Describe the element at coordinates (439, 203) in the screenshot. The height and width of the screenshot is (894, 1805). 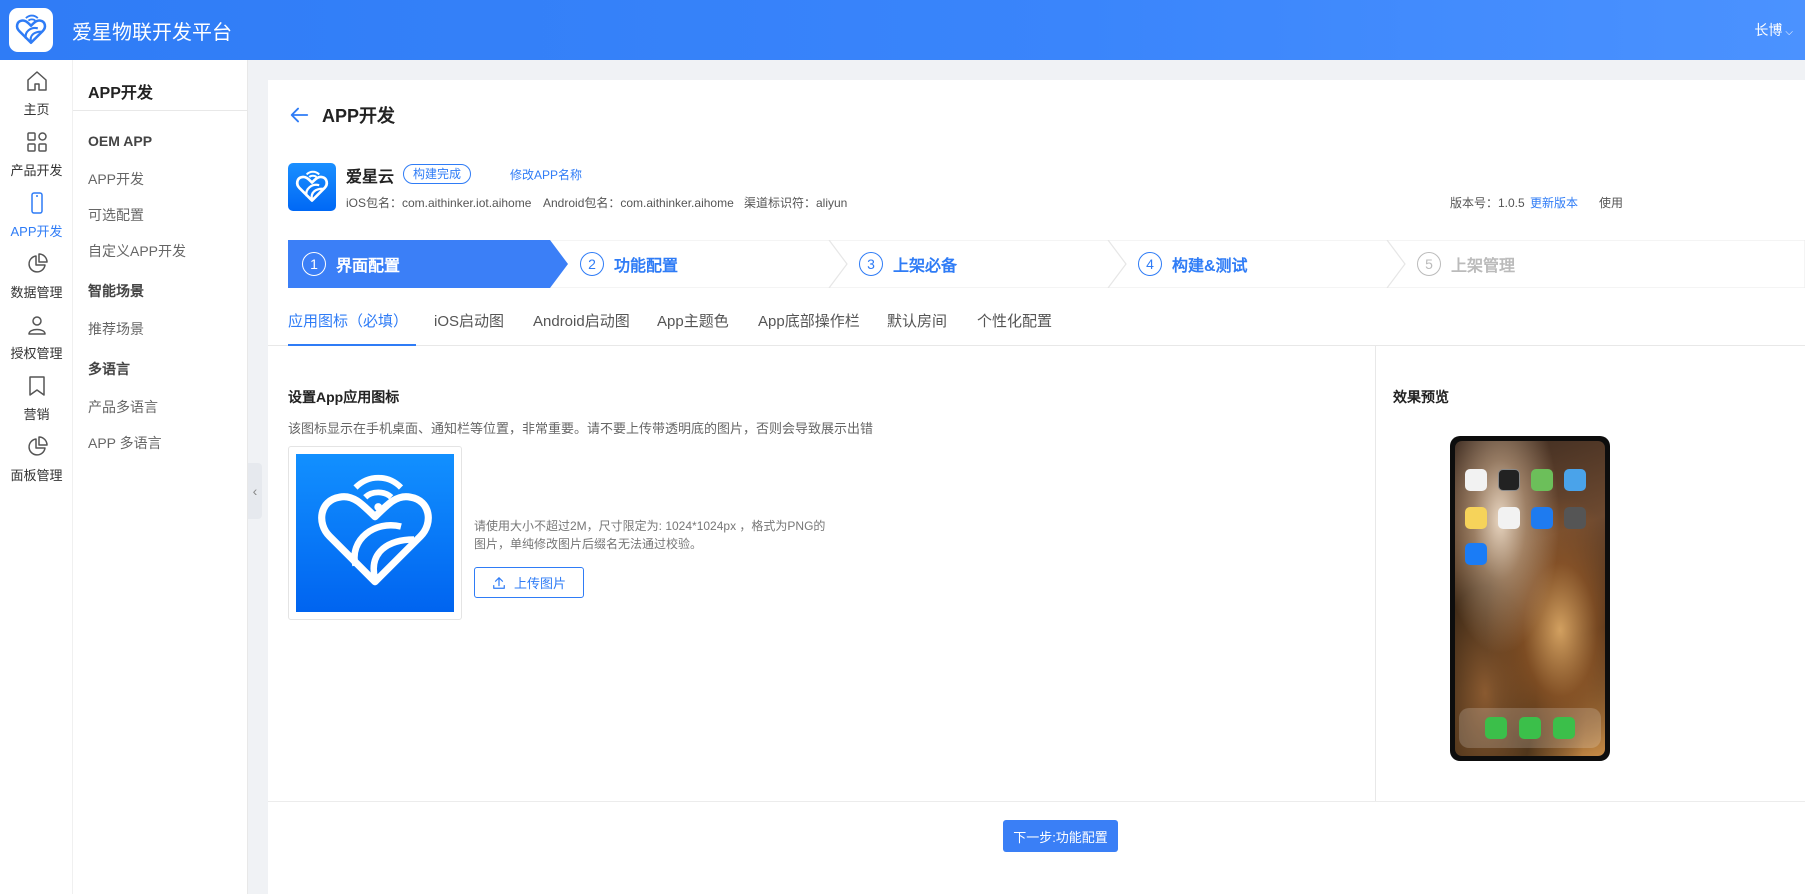
I see `ios-package: iOS包名：com.aithinker.iot.aihome` at that location.